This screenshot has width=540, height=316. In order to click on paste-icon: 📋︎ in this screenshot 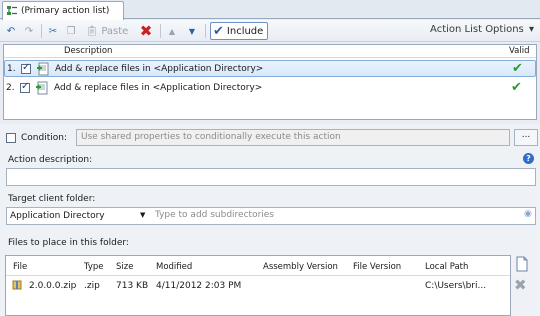, I will do `click(92, 31)`.